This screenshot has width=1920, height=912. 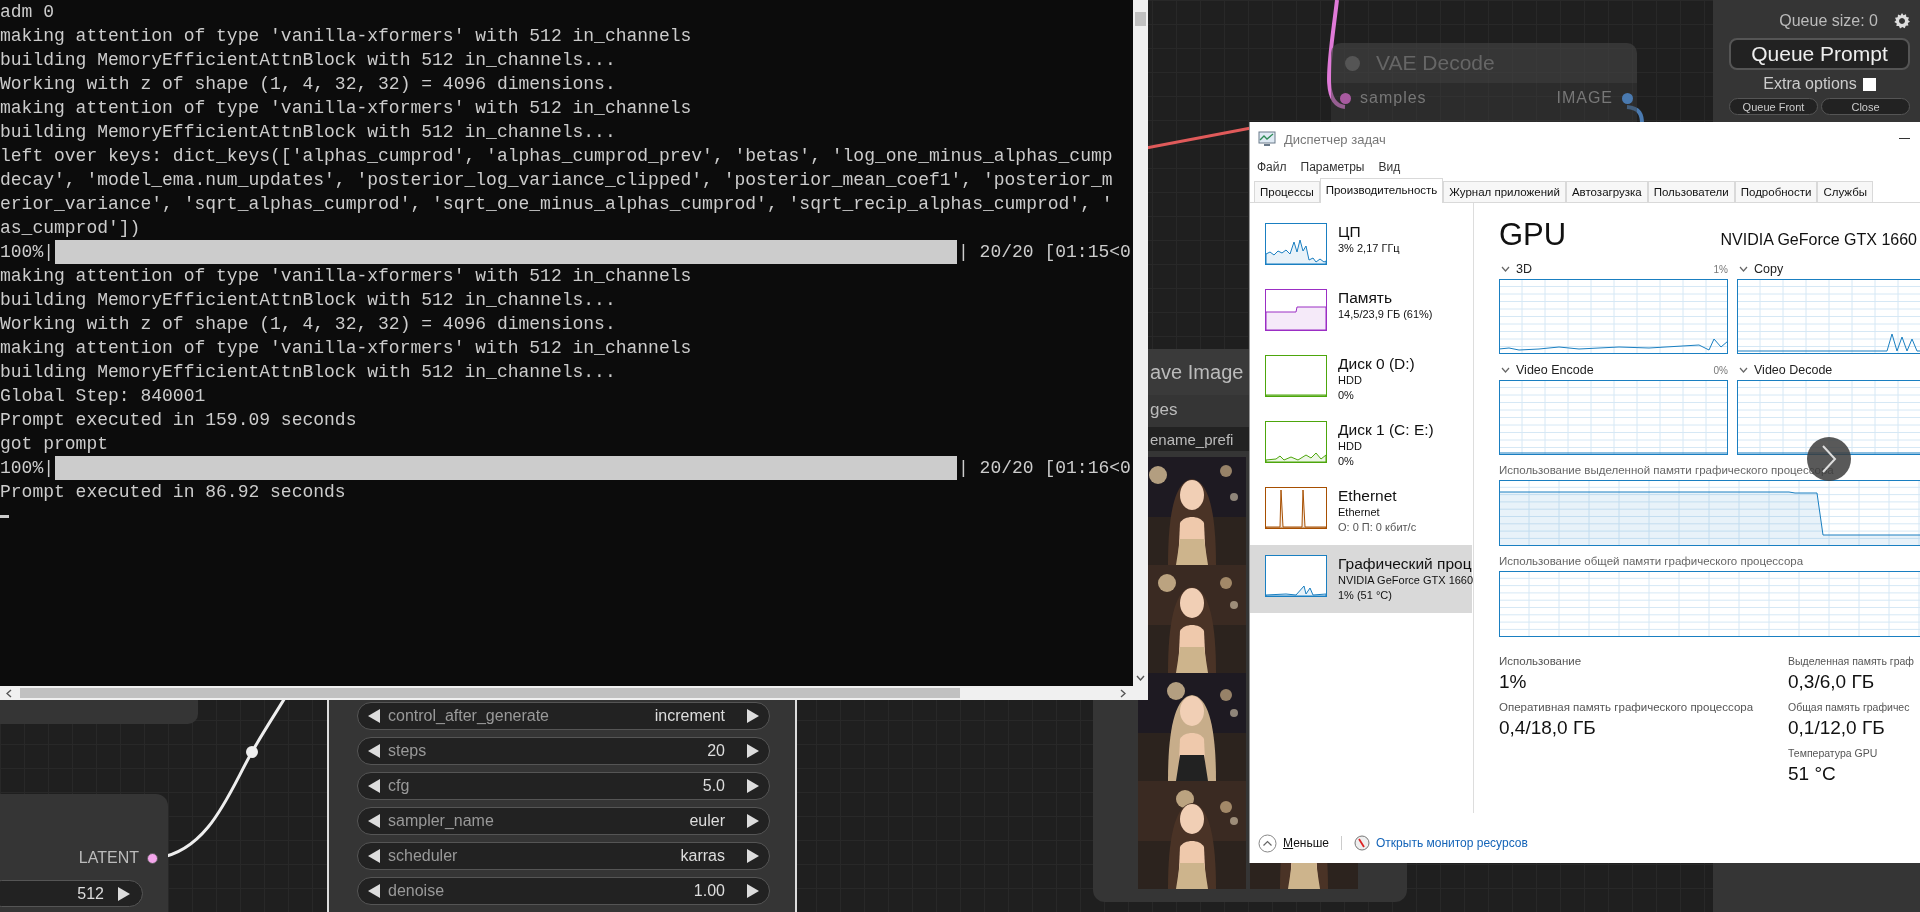 I want to click on resource-detail: 3% 2,17 ГГц, so click(x=1369, y=248).